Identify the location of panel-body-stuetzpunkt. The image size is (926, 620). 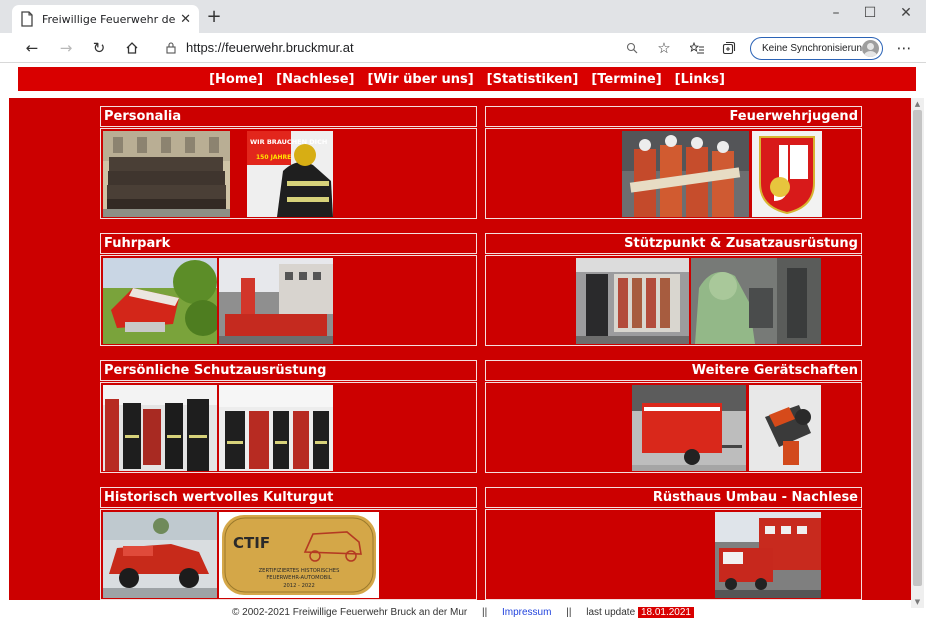
(673, 300).